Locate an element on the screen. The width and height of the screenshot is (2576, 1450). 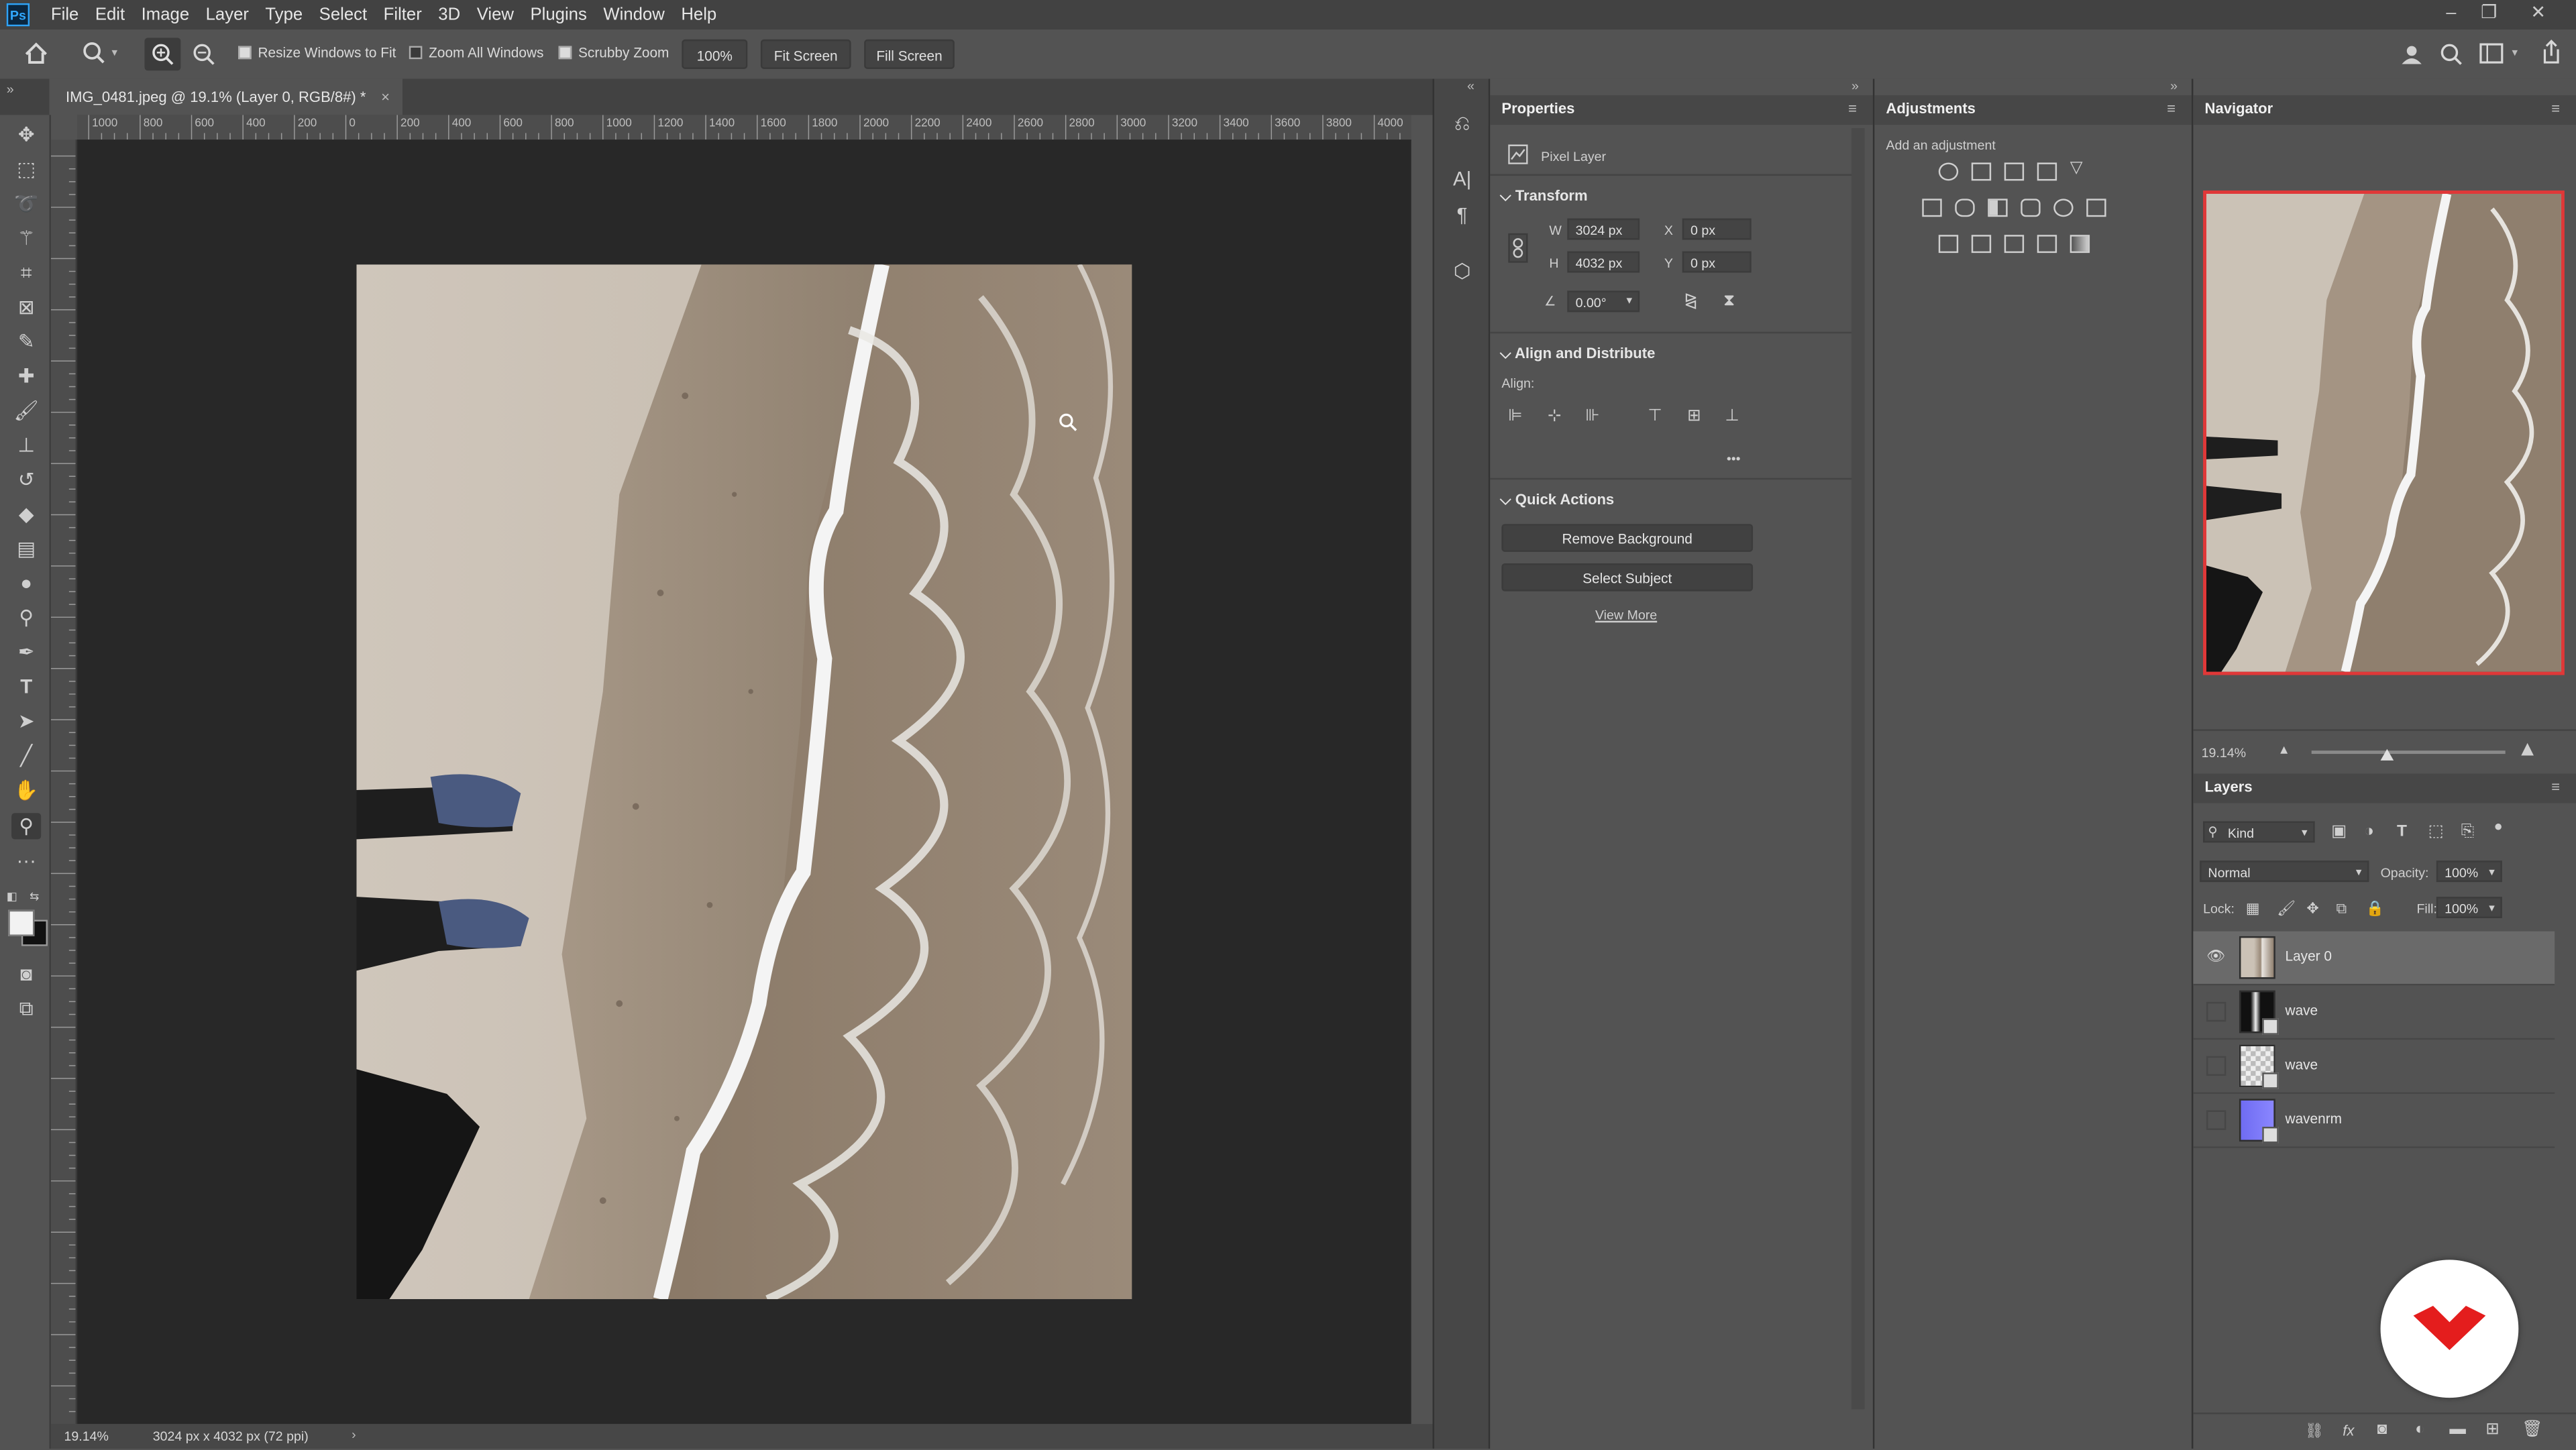
menu-window: Window is located at coordinates (634, 14).